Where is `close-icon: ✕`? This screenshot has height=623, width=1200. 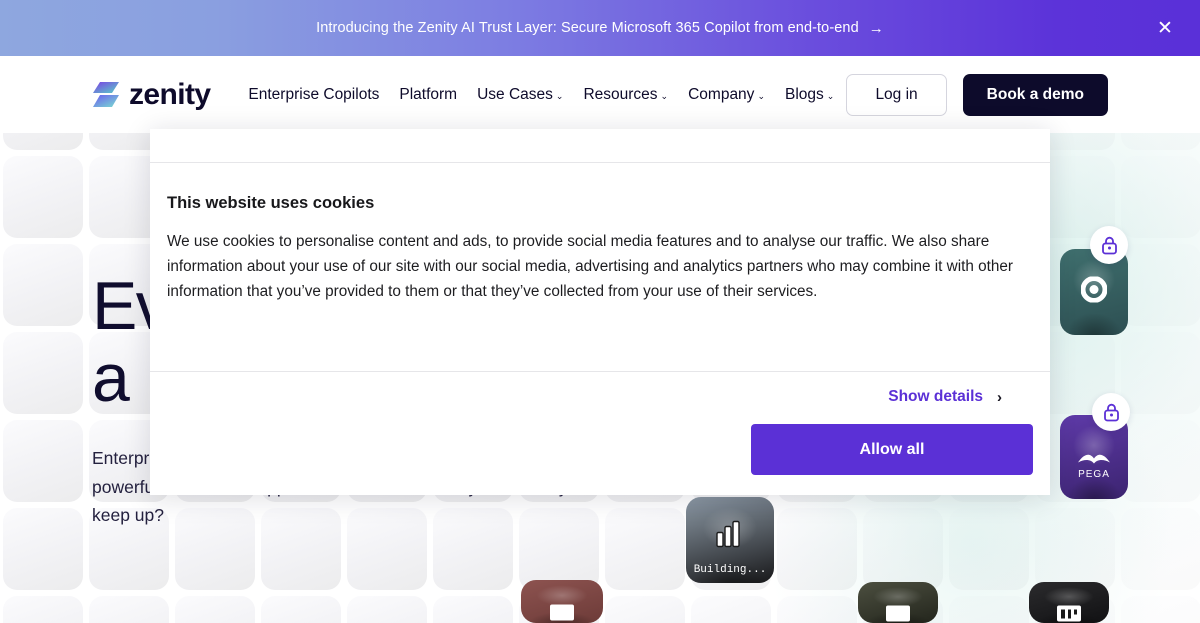
close-icon: ✕ is located at coordinates (1165, 28).